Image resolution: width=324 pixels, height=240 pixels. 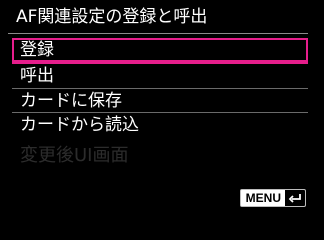 I want to click on menu-item-changed-ui-screen: 変更後UI画面, so click(x=160, y=156).